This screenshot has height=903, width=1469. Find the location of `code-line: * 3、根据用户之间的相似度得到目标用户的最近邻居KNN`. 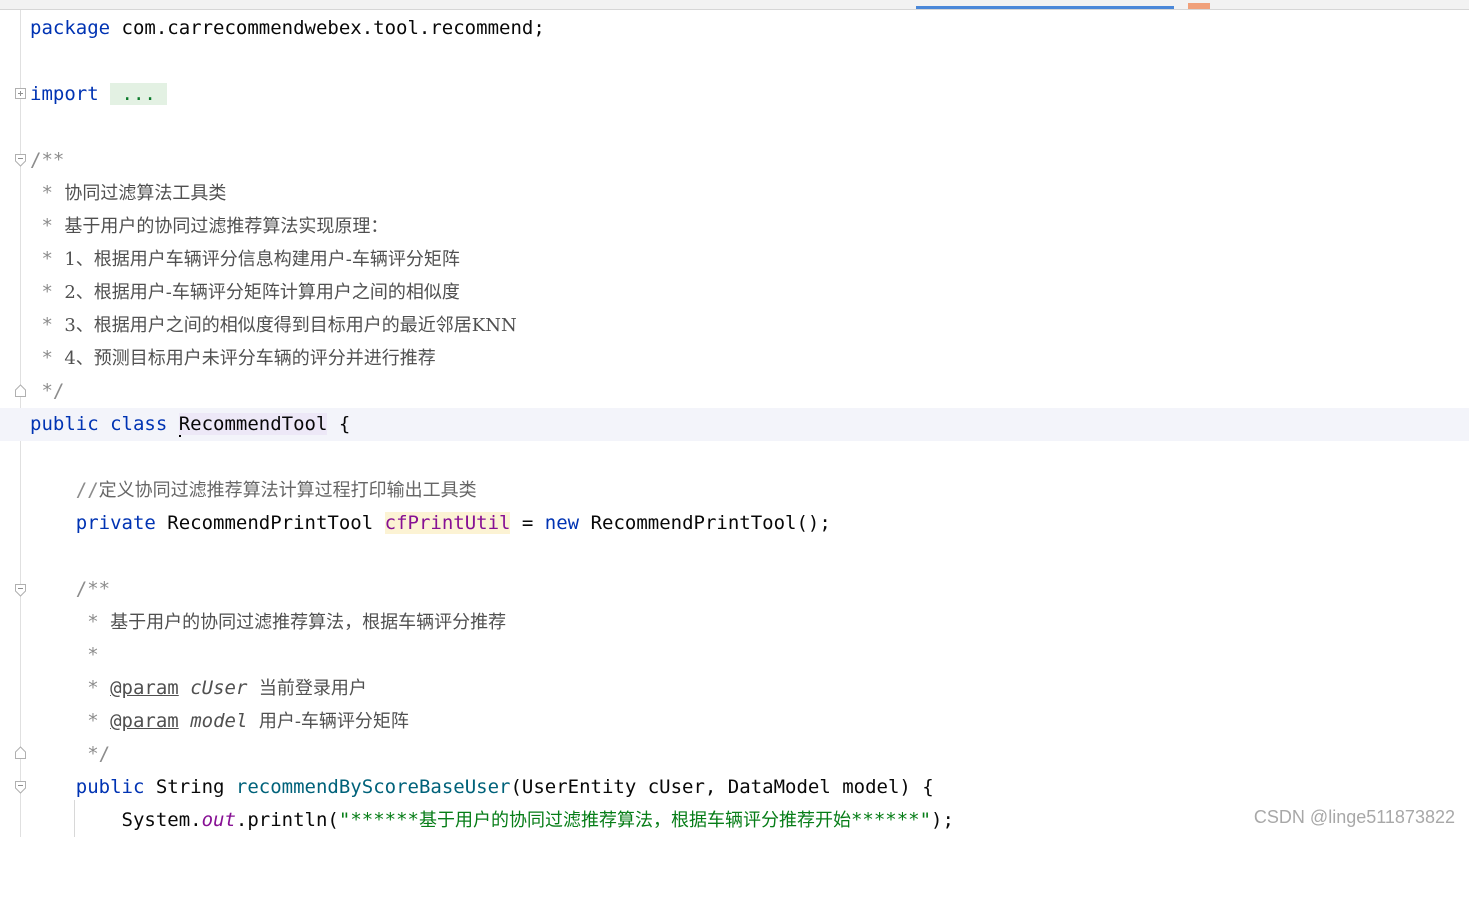

code-line: * 3、根据用户之间的相似度得到目标用户的最近邻居KNN is located at coordinates (734, 325).